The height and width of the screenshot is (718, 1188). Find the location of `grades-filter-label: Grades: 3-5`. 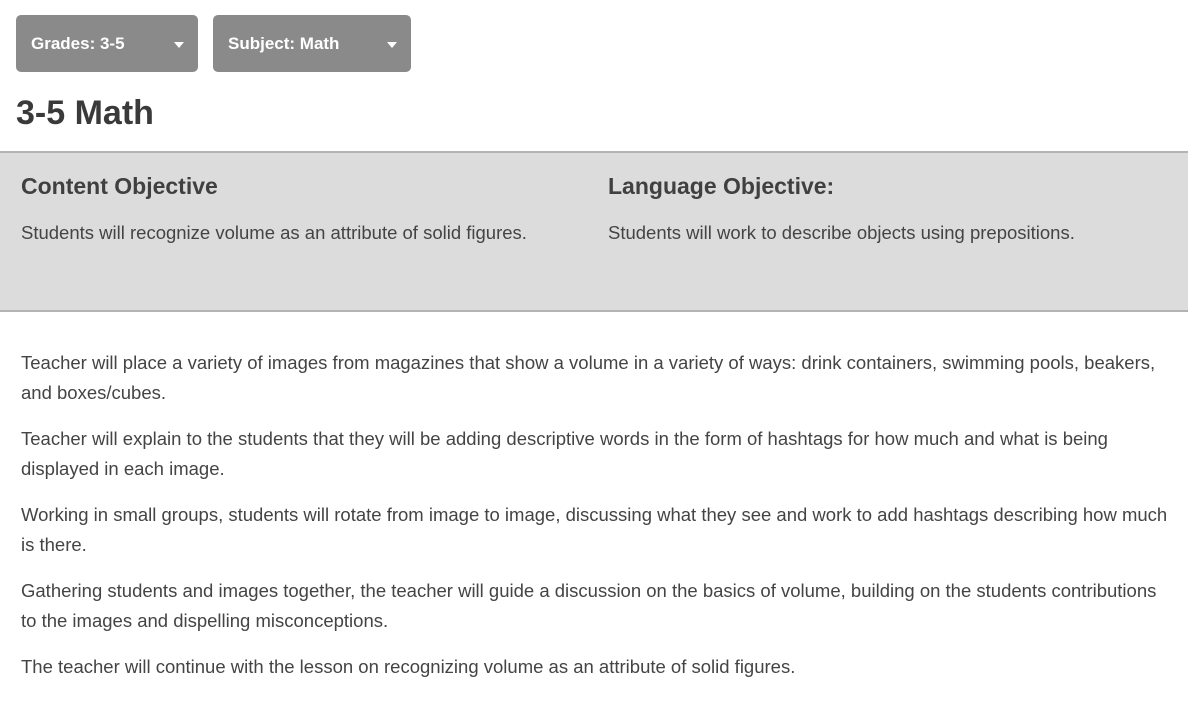

grades-filter-label: Grades: 3-5 is located at coordinates (78, 43).